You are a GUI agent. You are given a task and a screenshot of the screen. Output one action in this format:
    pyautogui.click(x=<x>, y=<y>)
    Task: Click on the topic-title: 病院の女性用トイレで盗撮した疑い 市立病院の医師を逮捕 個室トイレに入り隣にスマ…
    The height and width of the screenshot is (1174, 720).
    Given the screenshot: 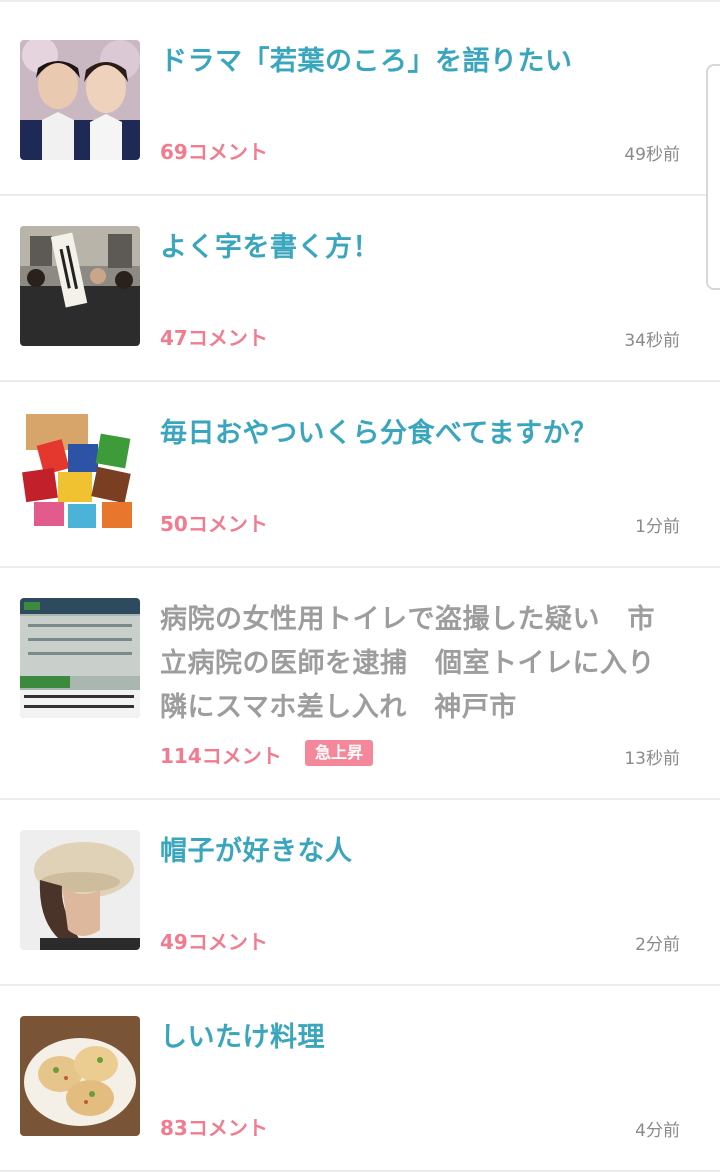 What is the action you would take?
    pyautogui.click(x=420, y=664)
    